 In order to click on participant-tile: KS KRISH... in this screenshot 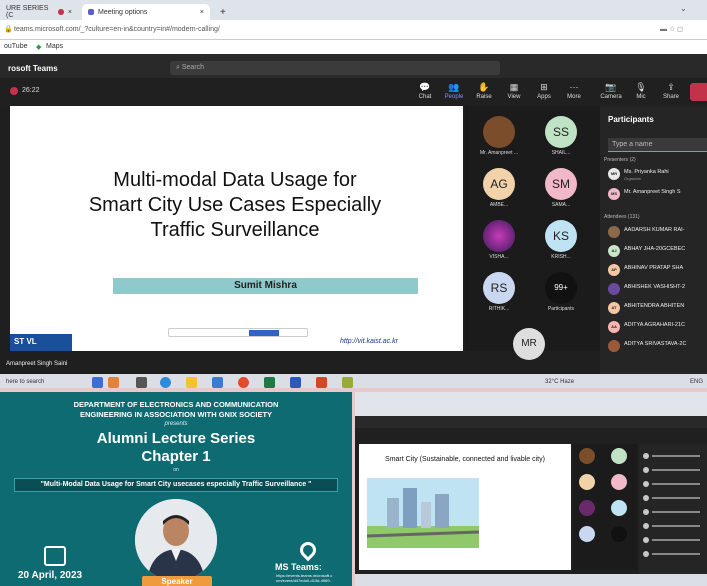, I will do `click(561, 239)`.